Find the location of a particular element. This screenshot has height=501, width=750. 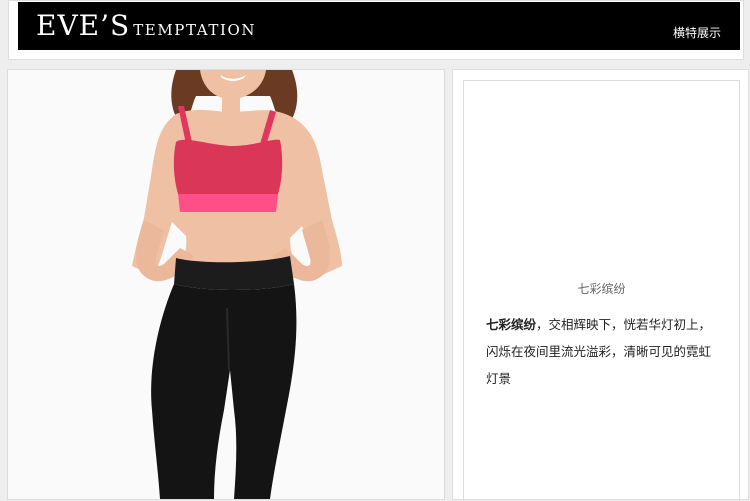

product-description: 七彩缤纷，交相辉映下，恍若华灯初上，闪烁在夜间里流光溢彩，清晰可见的霓虹灯景 is located at coordinates (604, 351).